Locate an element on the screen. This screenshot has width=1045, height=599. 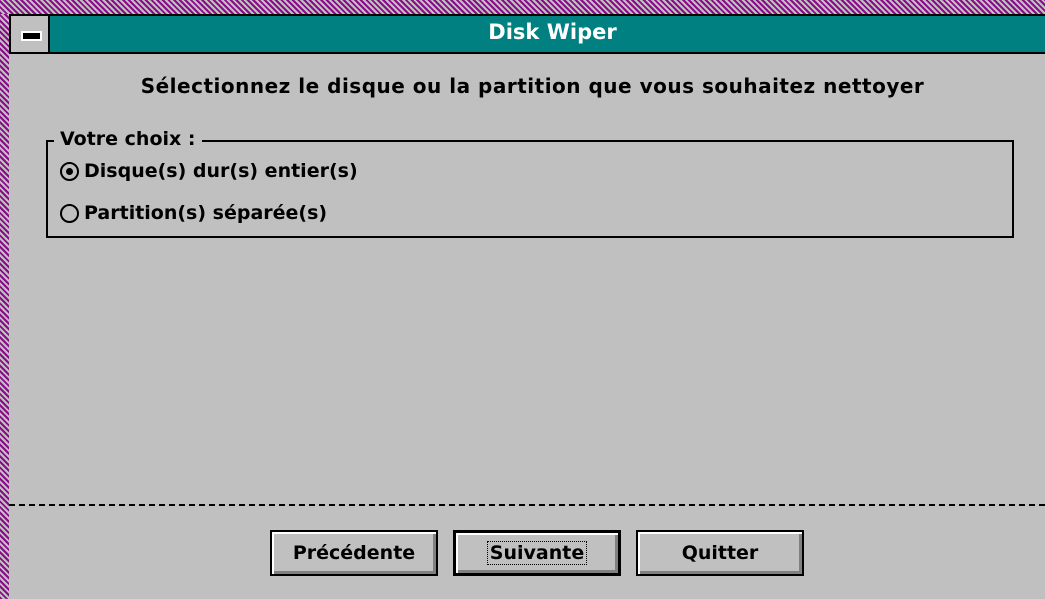
next-button-label: Suivante is located at coordinates (537, 553).